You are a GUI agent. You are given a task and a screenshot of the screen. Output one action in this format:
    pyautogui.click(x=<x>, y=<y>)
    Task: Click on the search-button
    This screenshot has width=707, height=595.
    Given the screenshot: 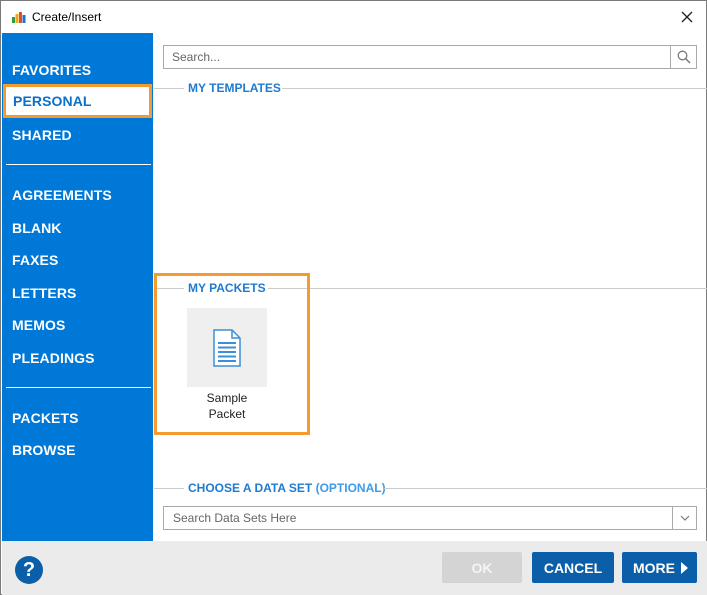 What is the action you would take?
    pyautogui.click(x=683, y=57)
    